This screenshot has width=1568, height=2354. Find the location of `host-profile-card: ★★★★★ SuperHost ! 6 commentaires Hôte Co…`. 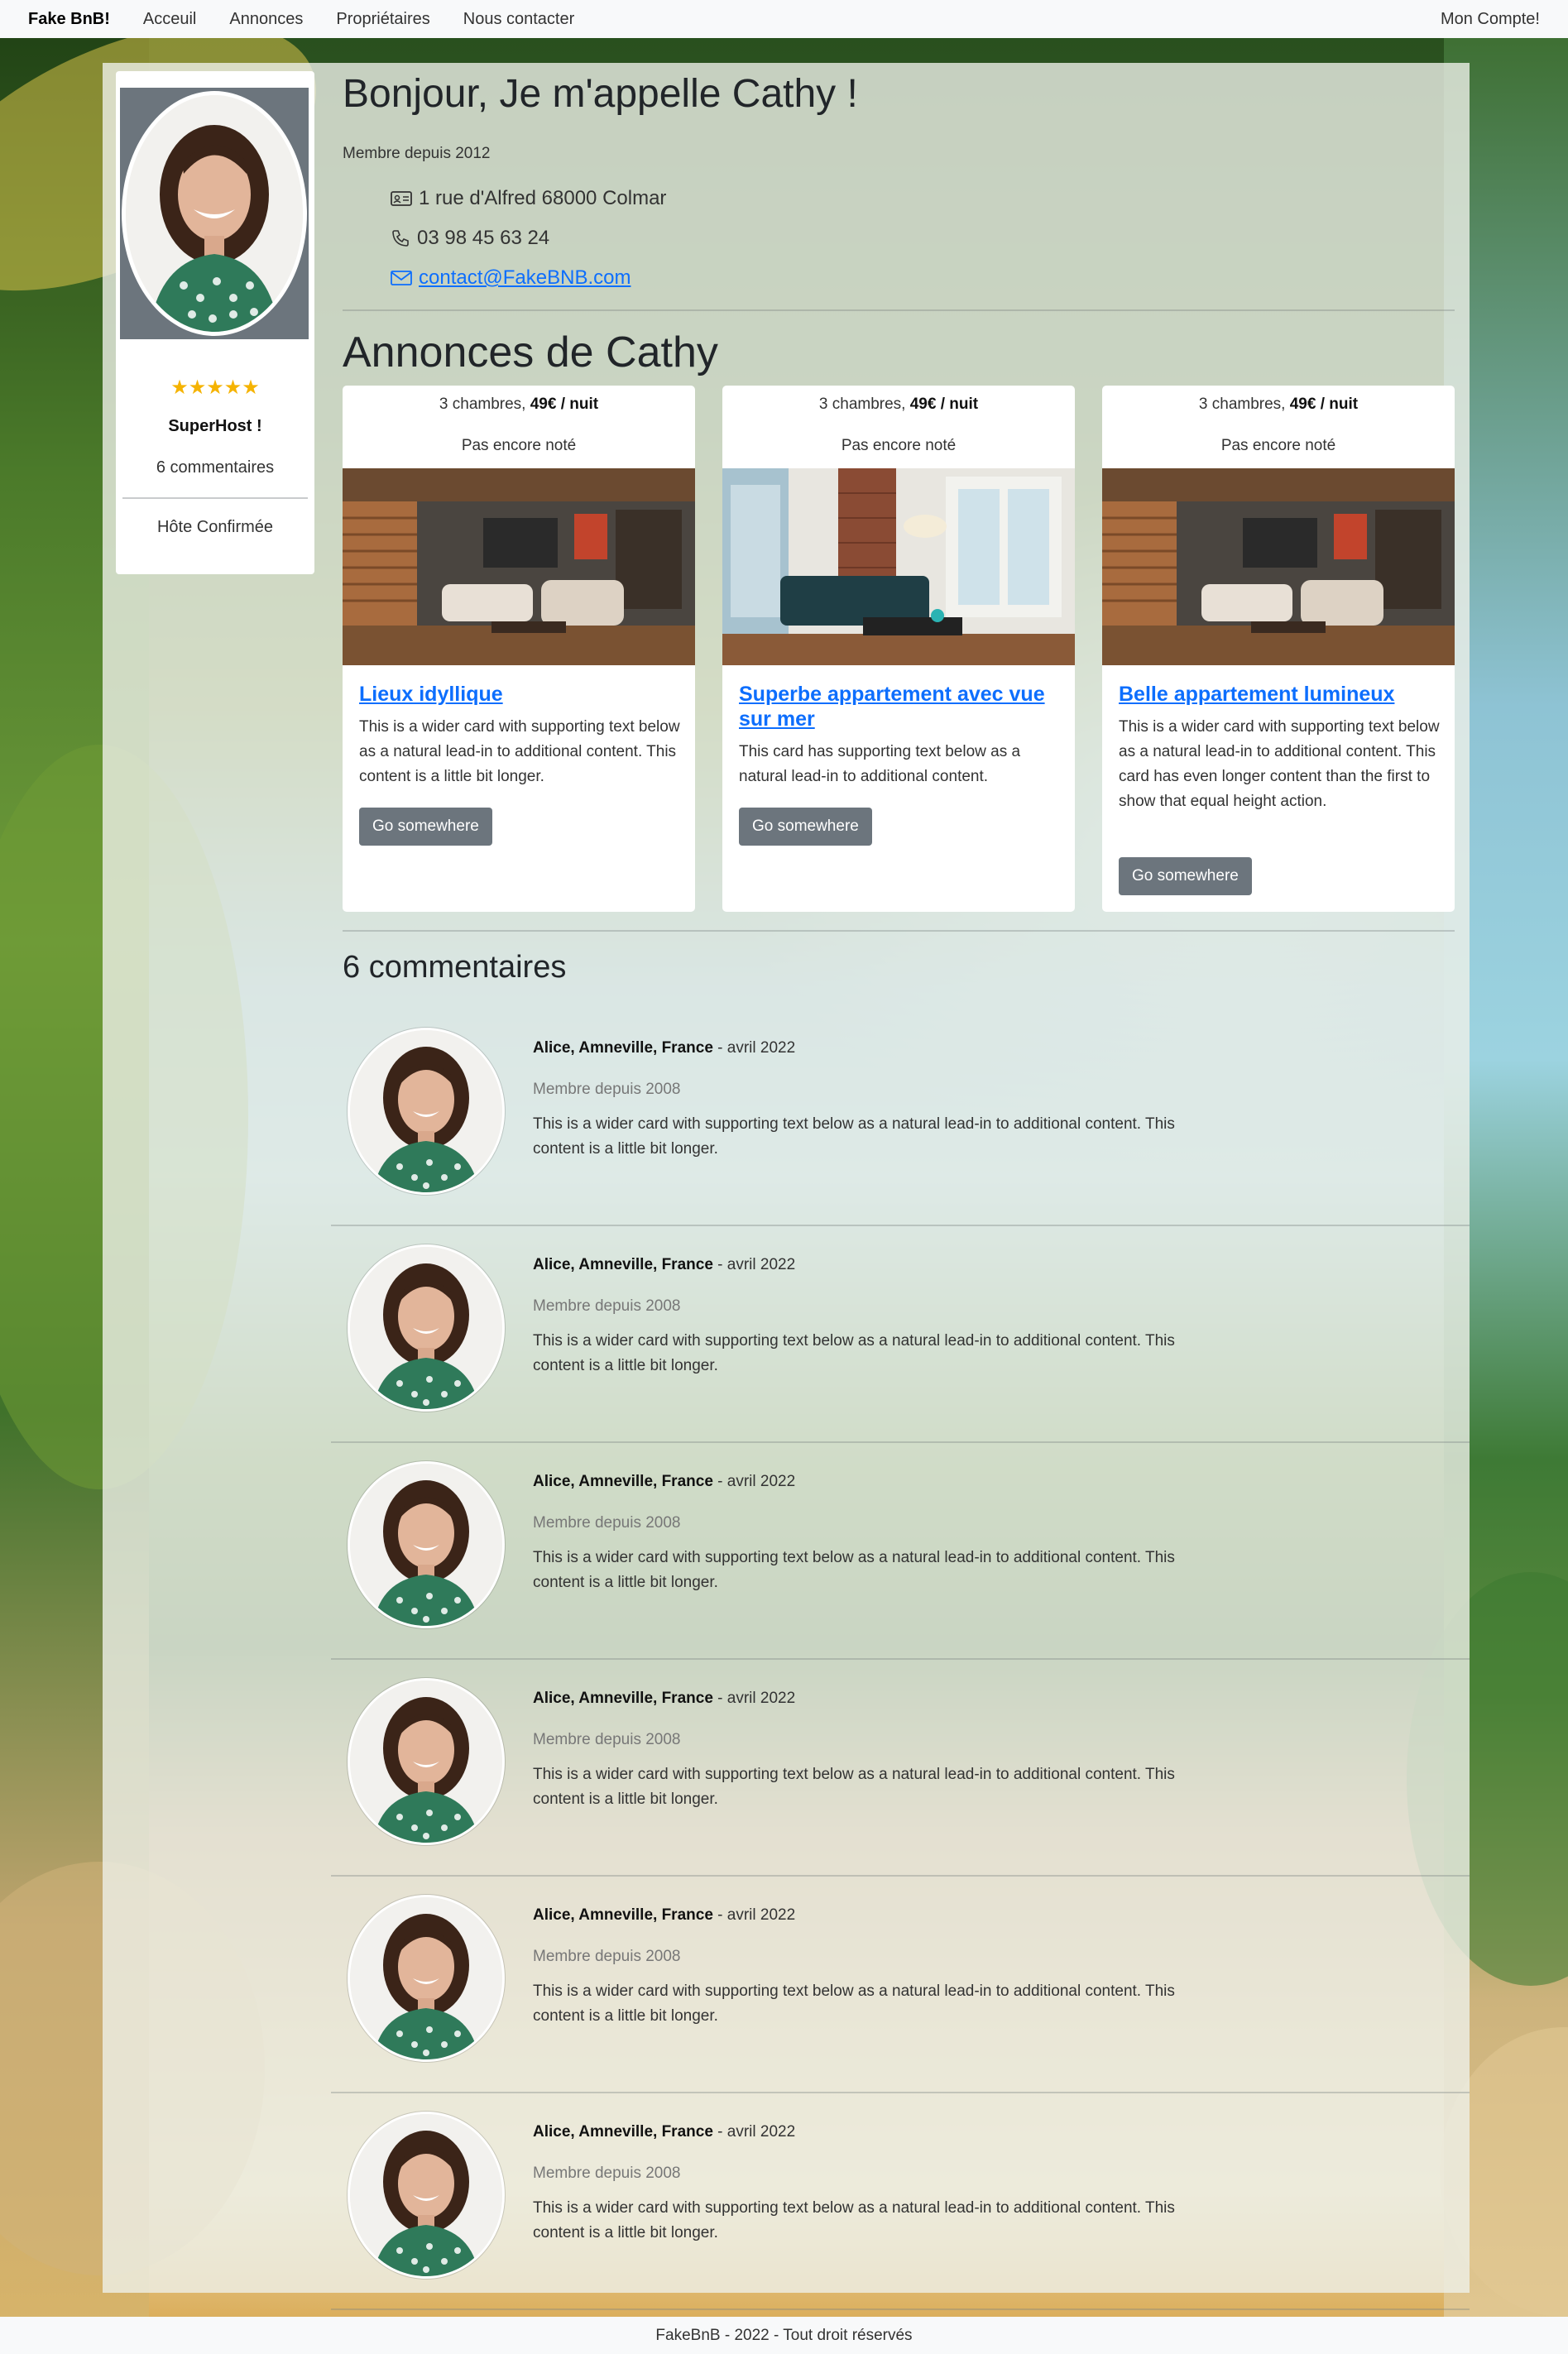

host-profile-card: ★★★★★ SuperHost ! 6 commentaires Hôte Co… is located at coordinates (215, 322).